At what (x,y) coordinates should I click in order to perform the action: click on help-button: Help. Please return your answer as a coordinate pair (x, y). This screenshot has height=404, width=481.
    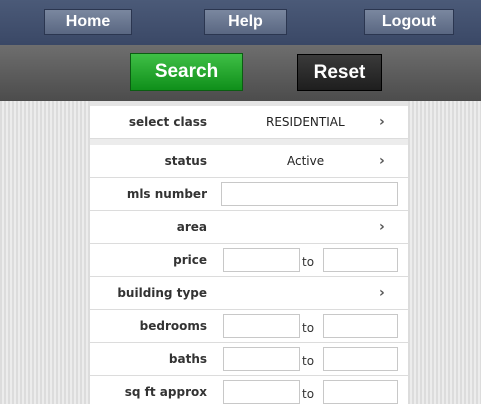
    Looking at the image, I should click on (245, 22).